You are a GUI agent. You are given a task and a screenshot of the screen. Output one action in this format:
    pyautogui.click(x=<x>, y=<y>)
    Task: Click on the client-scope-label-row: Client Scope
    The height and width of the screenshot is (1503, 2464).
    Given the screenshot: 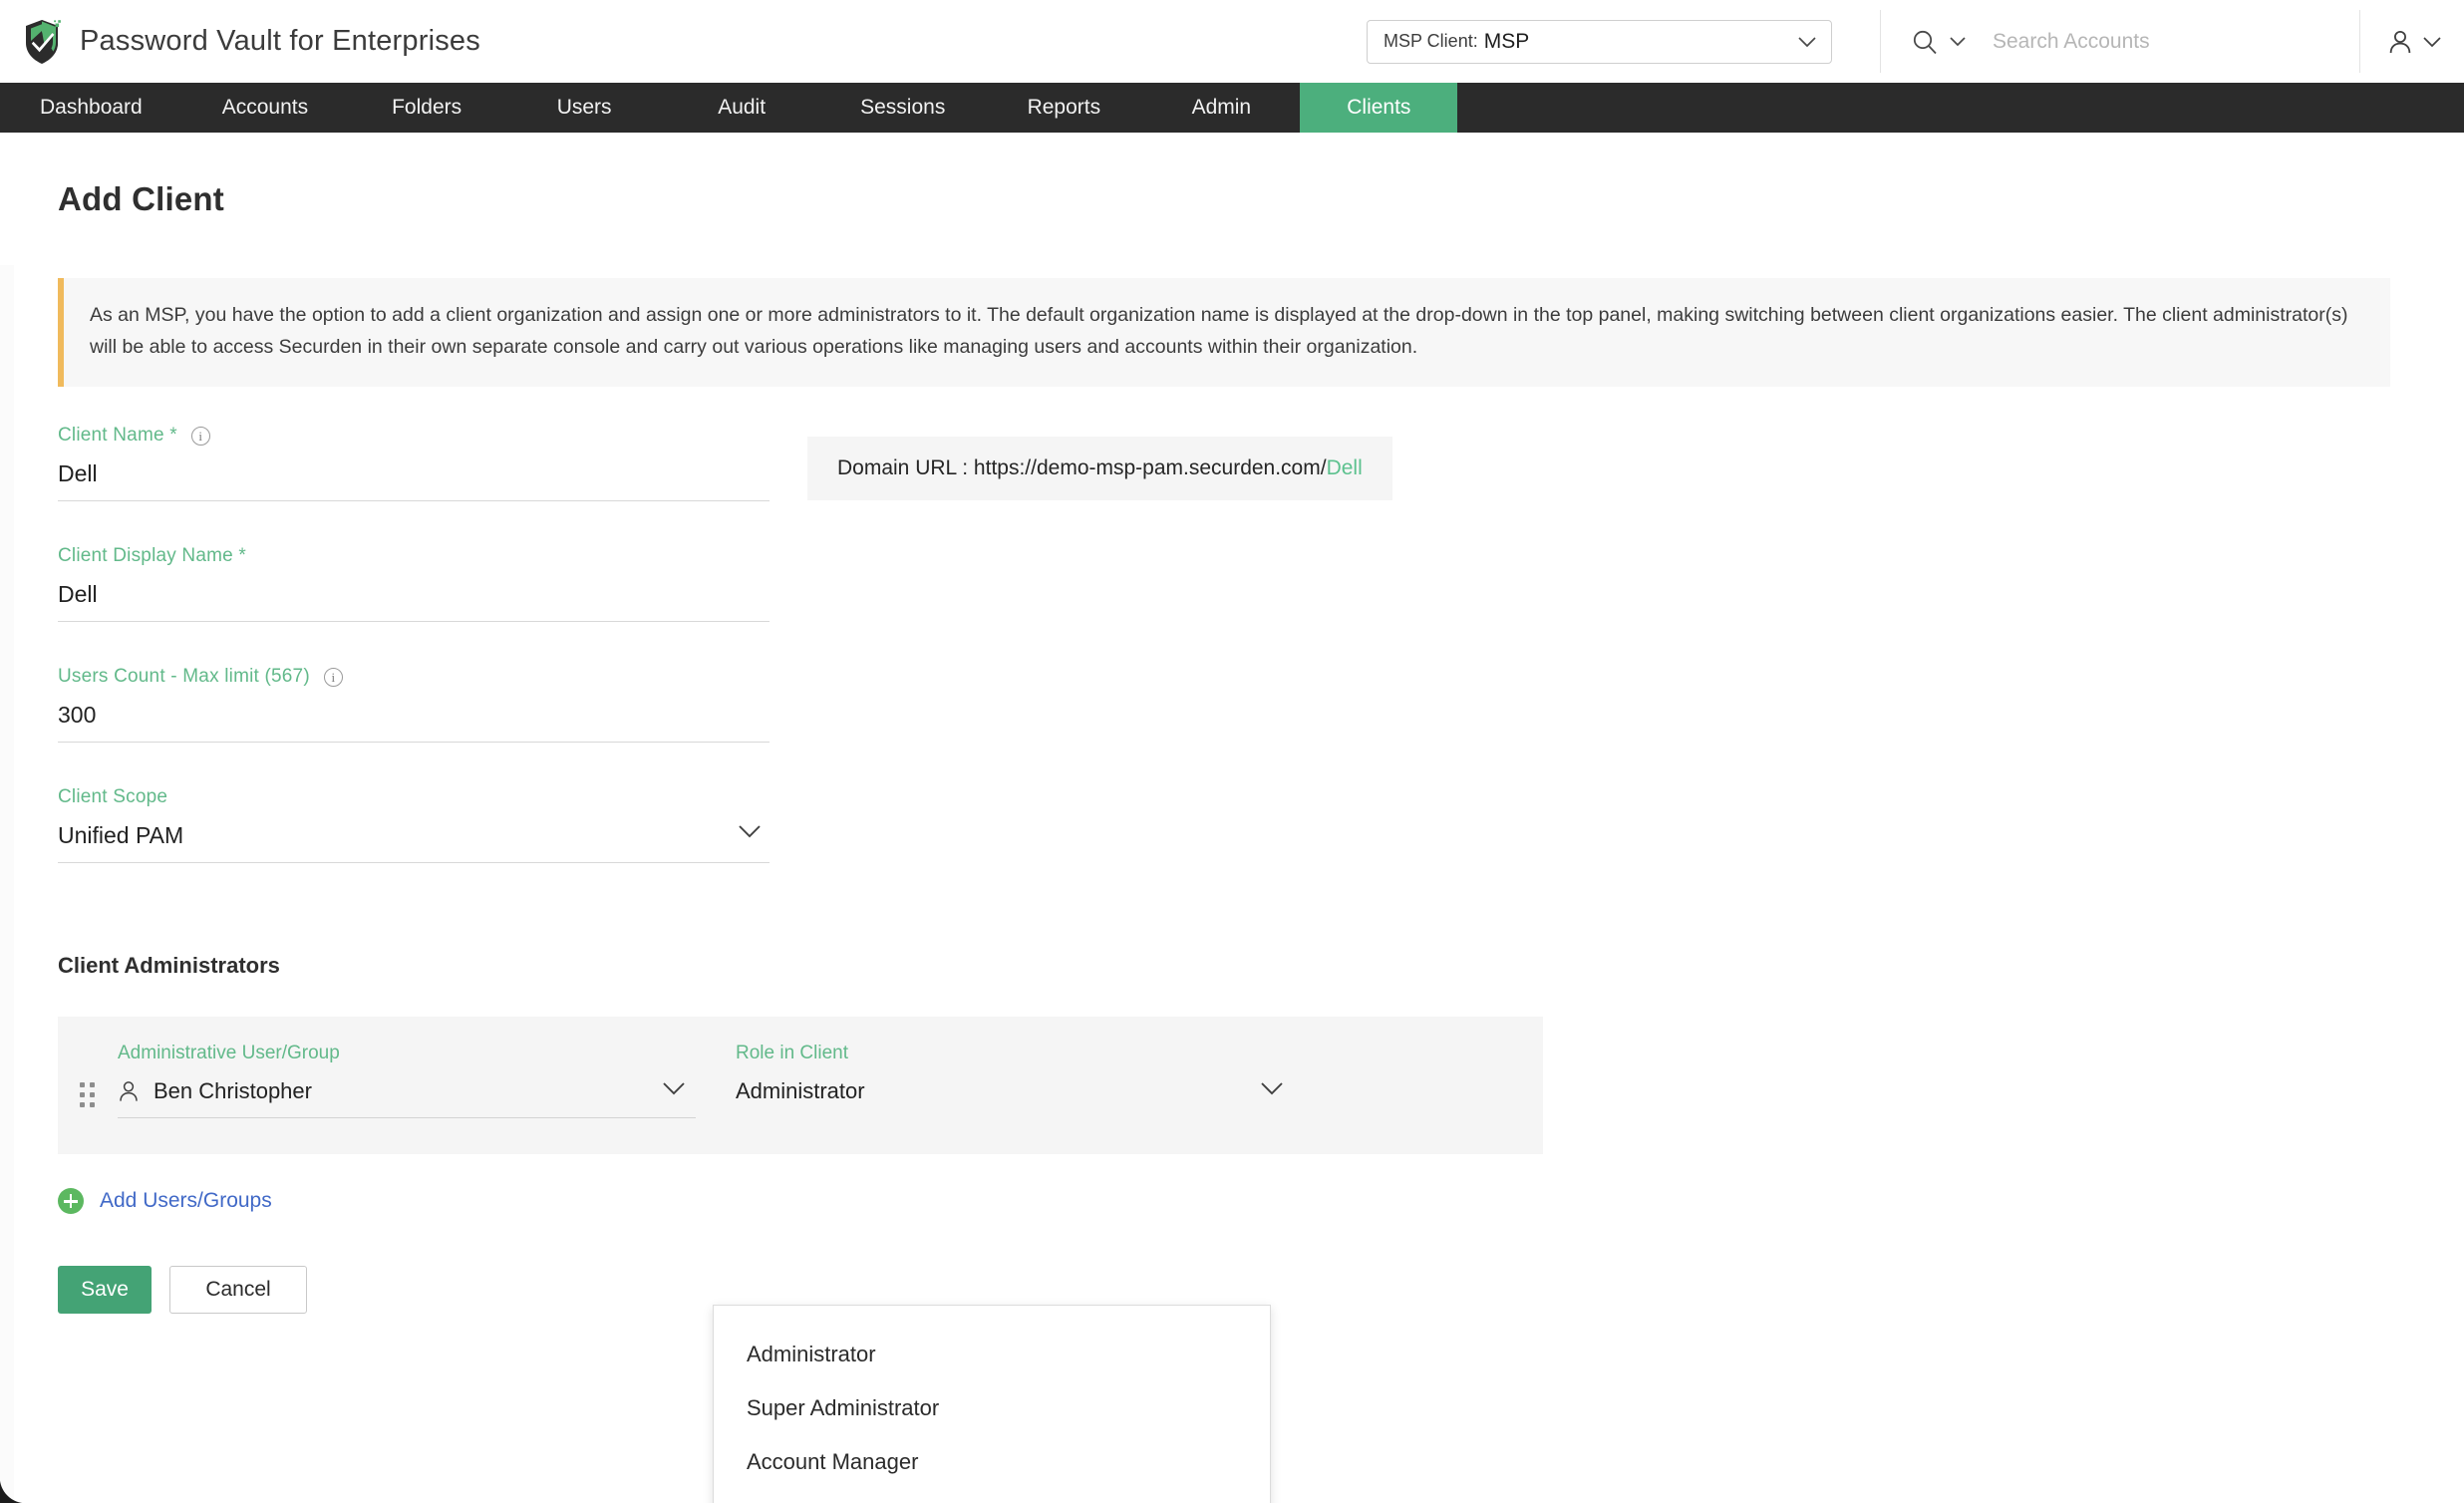 What is the action you would take?
    pyautogui.click(x=414, y=797)
    